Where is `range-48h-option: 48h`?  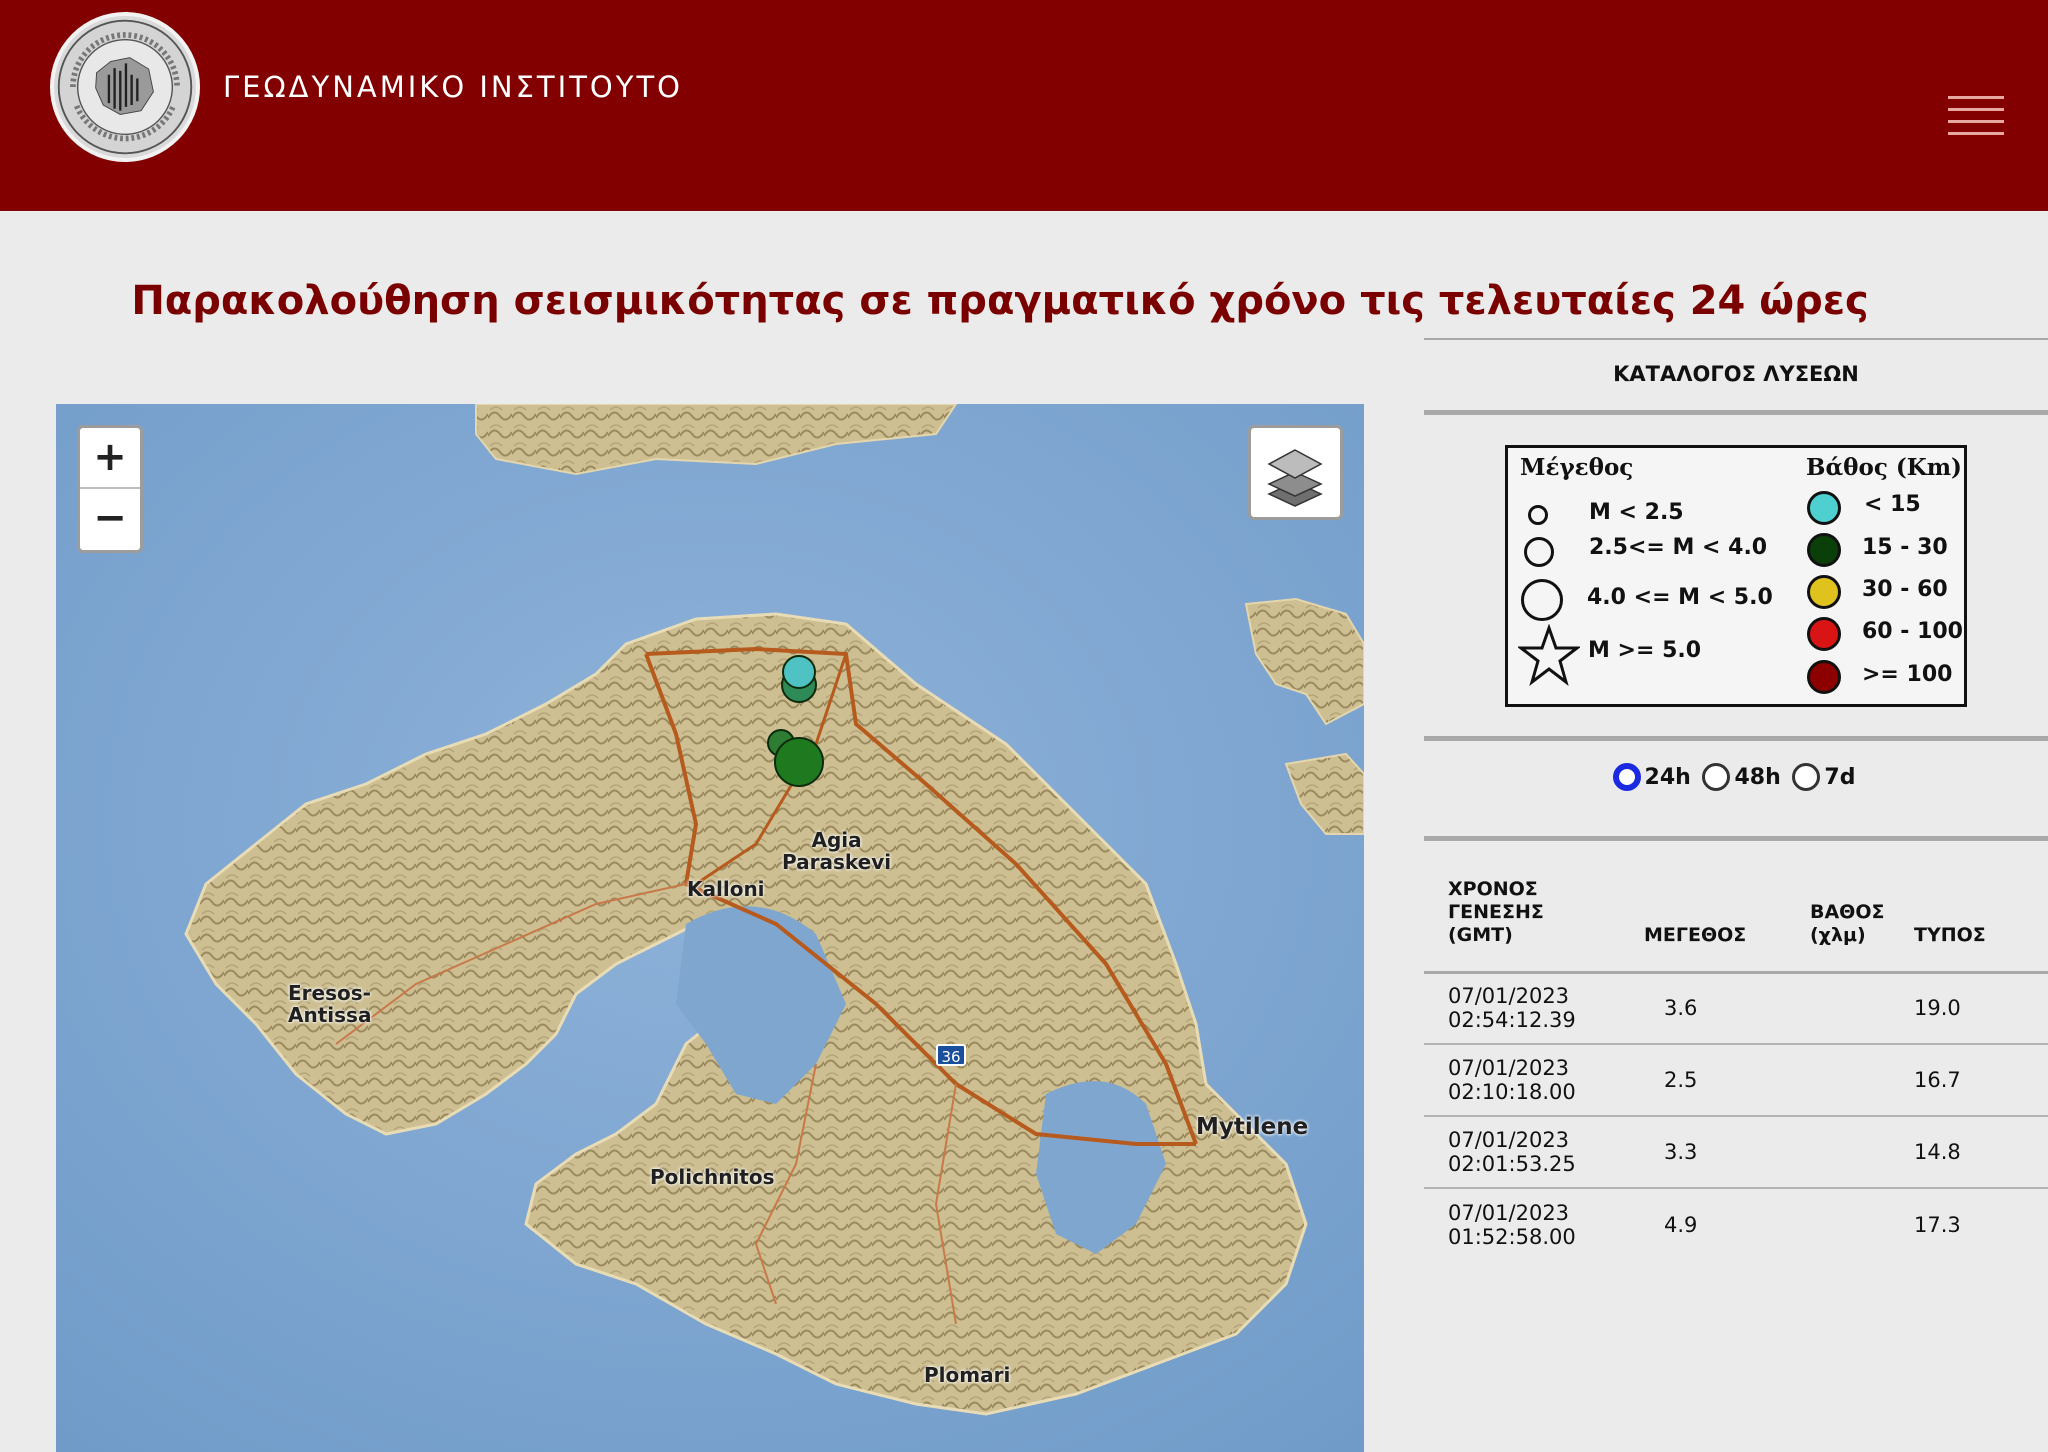 range-48h-option: 48h is located at coordinates (1741, 777).